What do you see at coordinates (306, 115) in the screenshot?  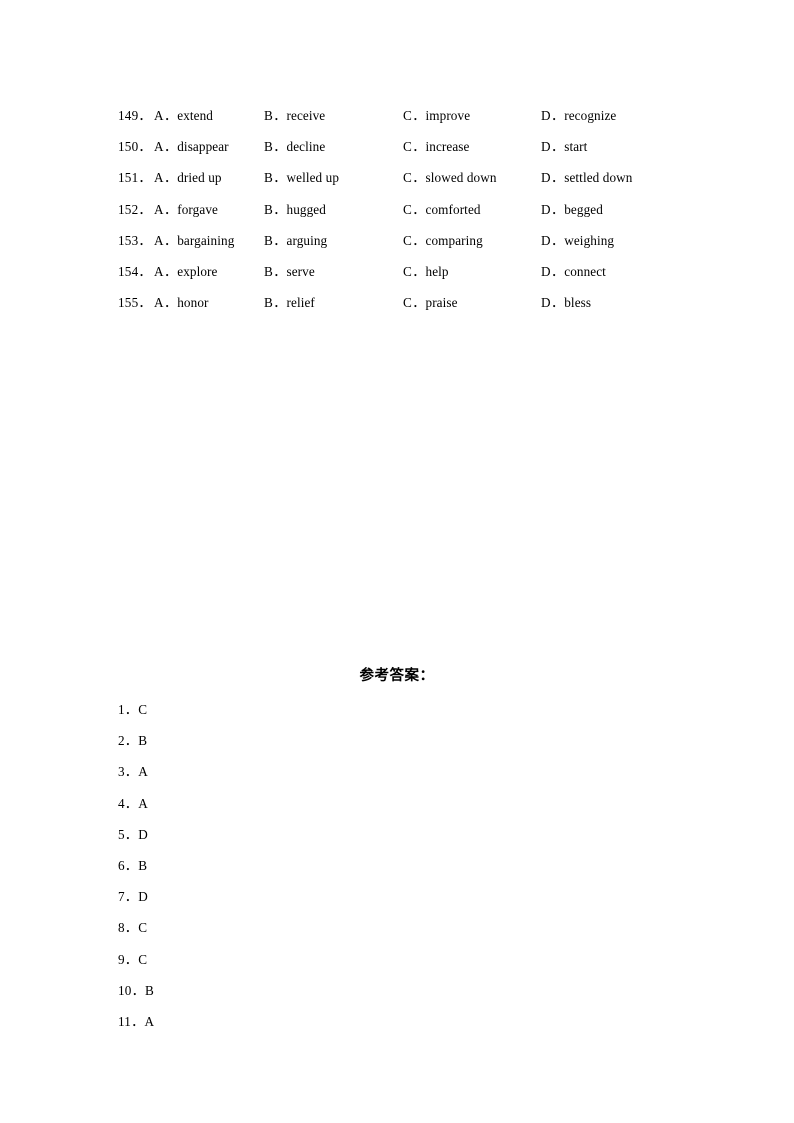 I see `option-text-b: receive` at bounding box center [306, 115].